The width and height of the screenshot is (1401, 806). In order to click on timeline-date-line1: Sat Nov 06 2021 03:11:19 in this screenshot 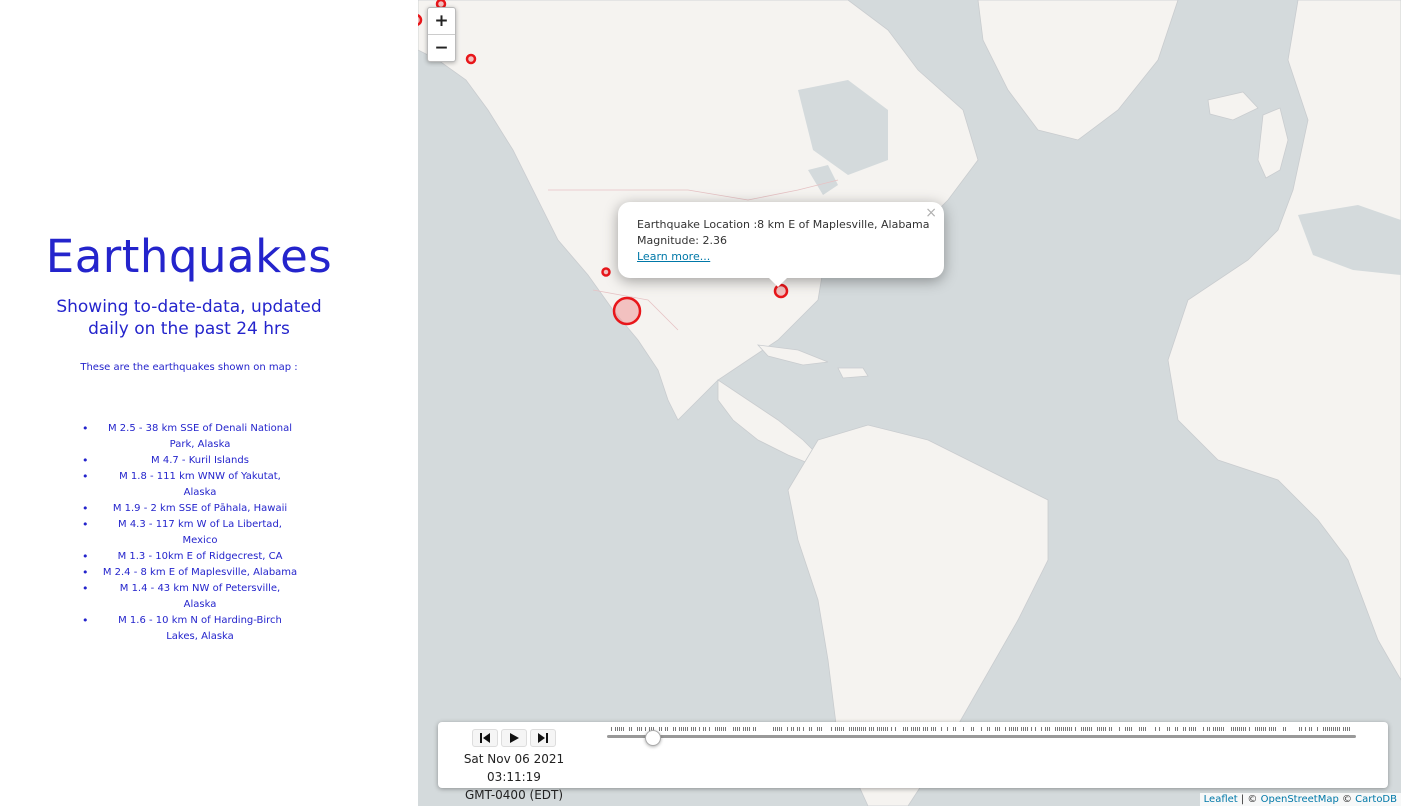, I will do `click(514, 768)`.